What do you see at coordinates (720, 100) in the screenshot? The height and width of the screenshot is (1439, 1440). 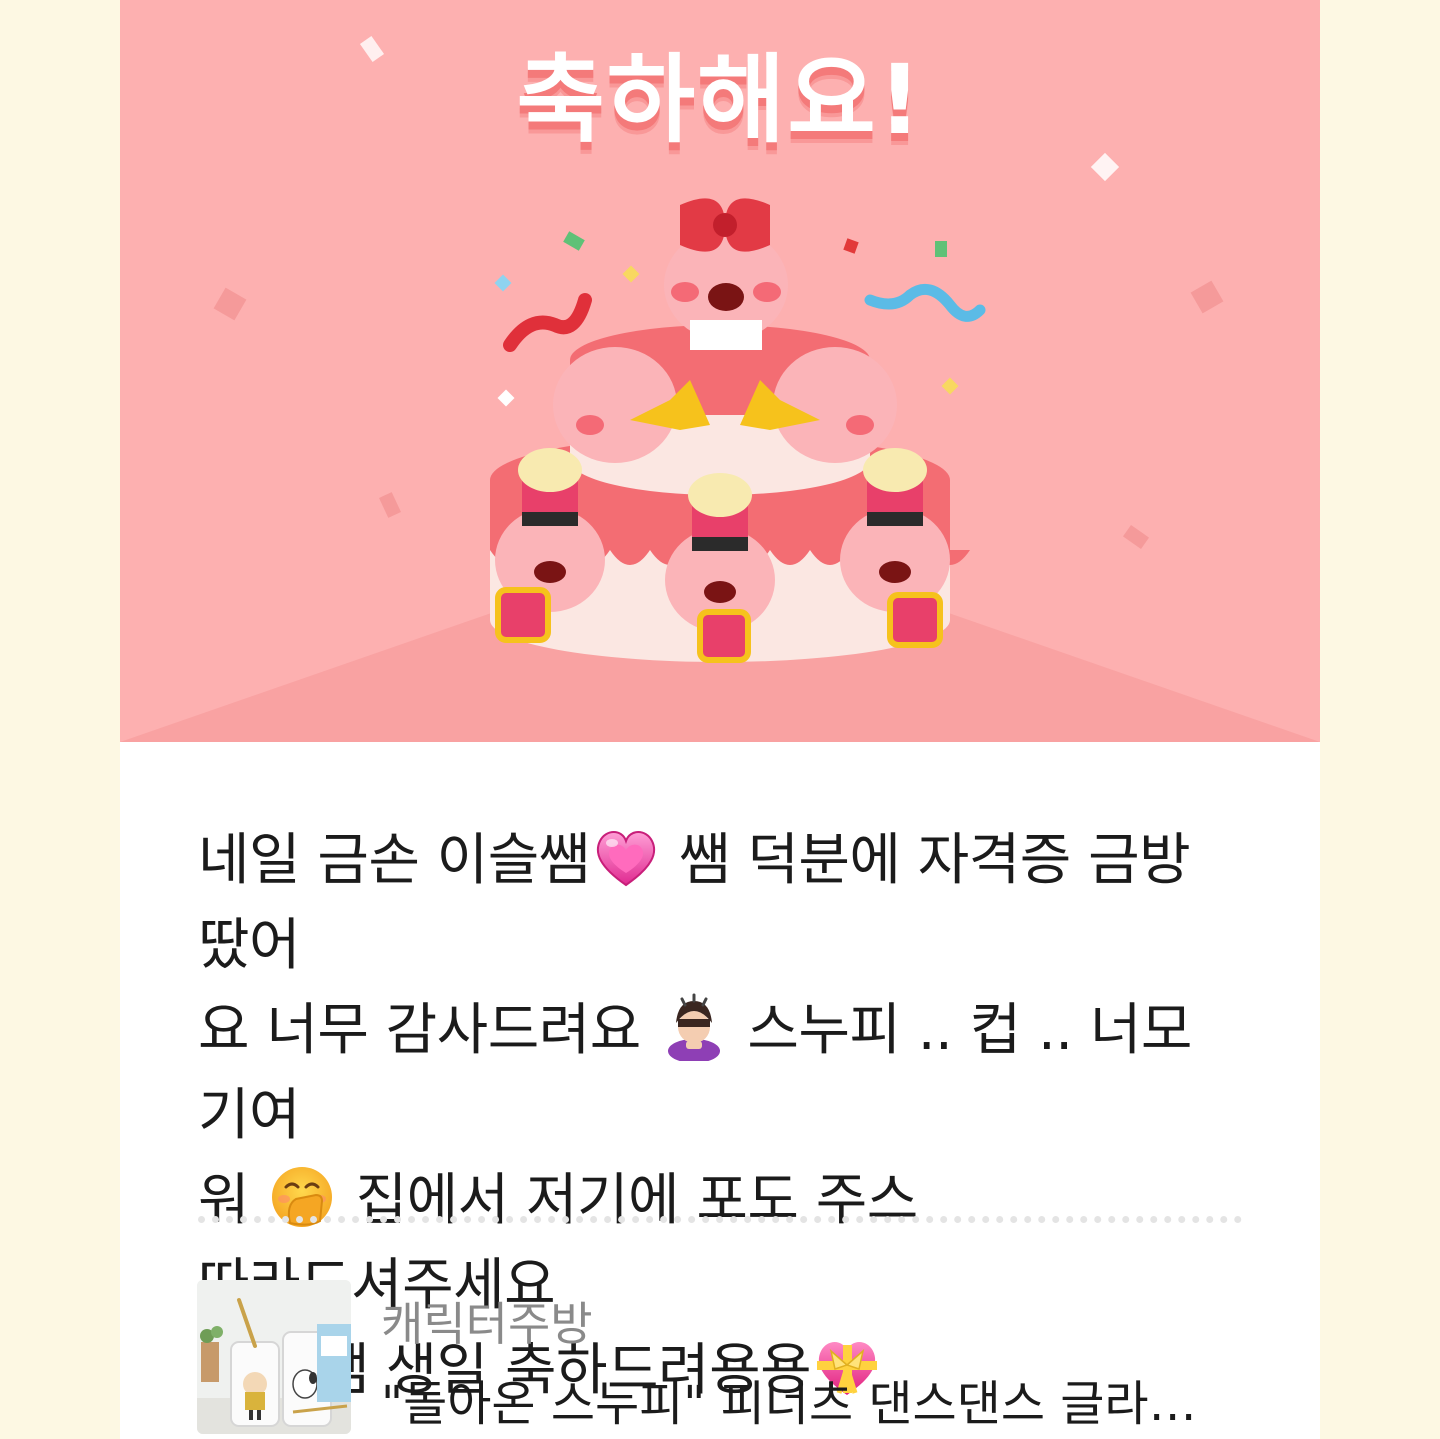 I see `banner-title: 축하해요!` at bounding box center [720, 100].